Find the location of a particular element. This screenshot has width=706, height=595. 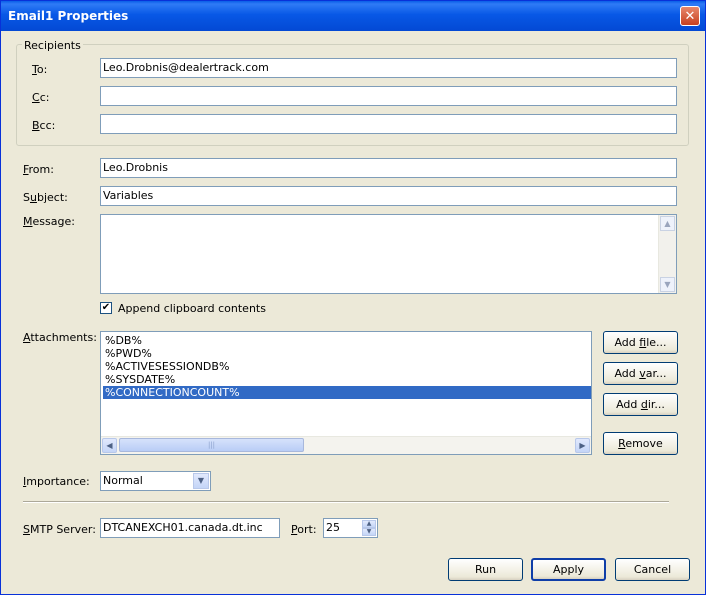

window-title: Email1 Properties is located at coordinates (68, 16).